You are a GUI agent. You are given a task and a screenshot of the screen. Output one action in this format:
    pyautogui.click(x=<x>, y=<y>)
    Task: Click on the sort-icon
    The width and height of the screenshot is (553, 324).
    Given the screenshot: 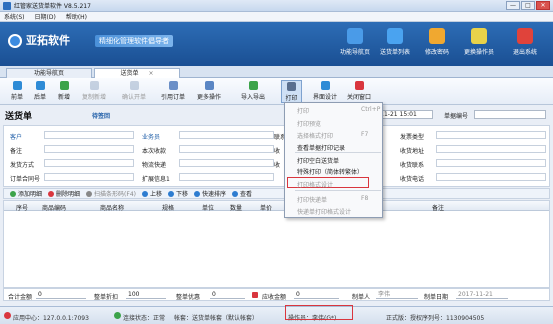 What is the action you would take?
    pyautogui.click(x=197, y=193)
    